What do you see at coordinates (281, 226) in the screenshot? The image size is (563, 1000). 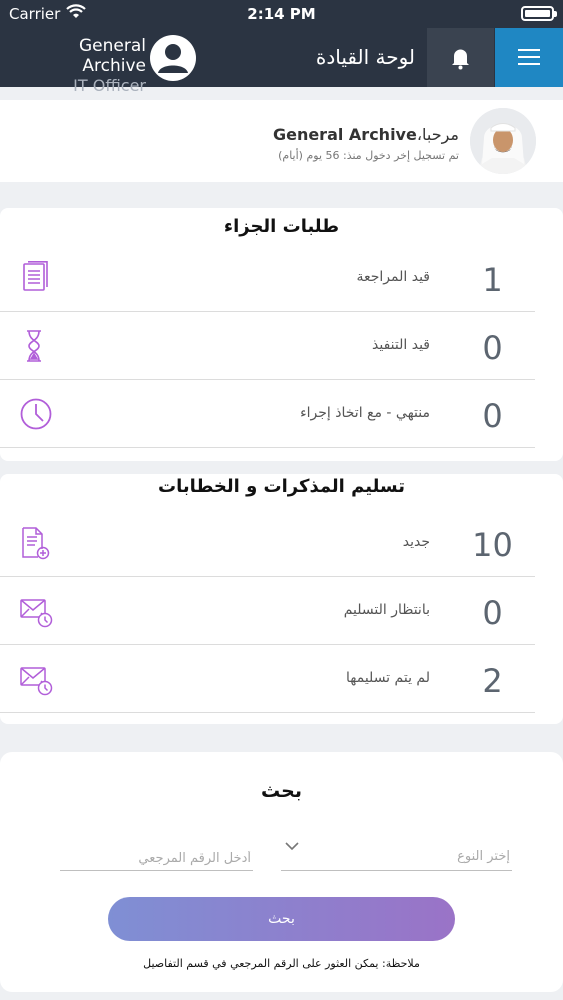 I see `penalty-requests-title: طلبات الجزاء` at bounding box center [281, 226].